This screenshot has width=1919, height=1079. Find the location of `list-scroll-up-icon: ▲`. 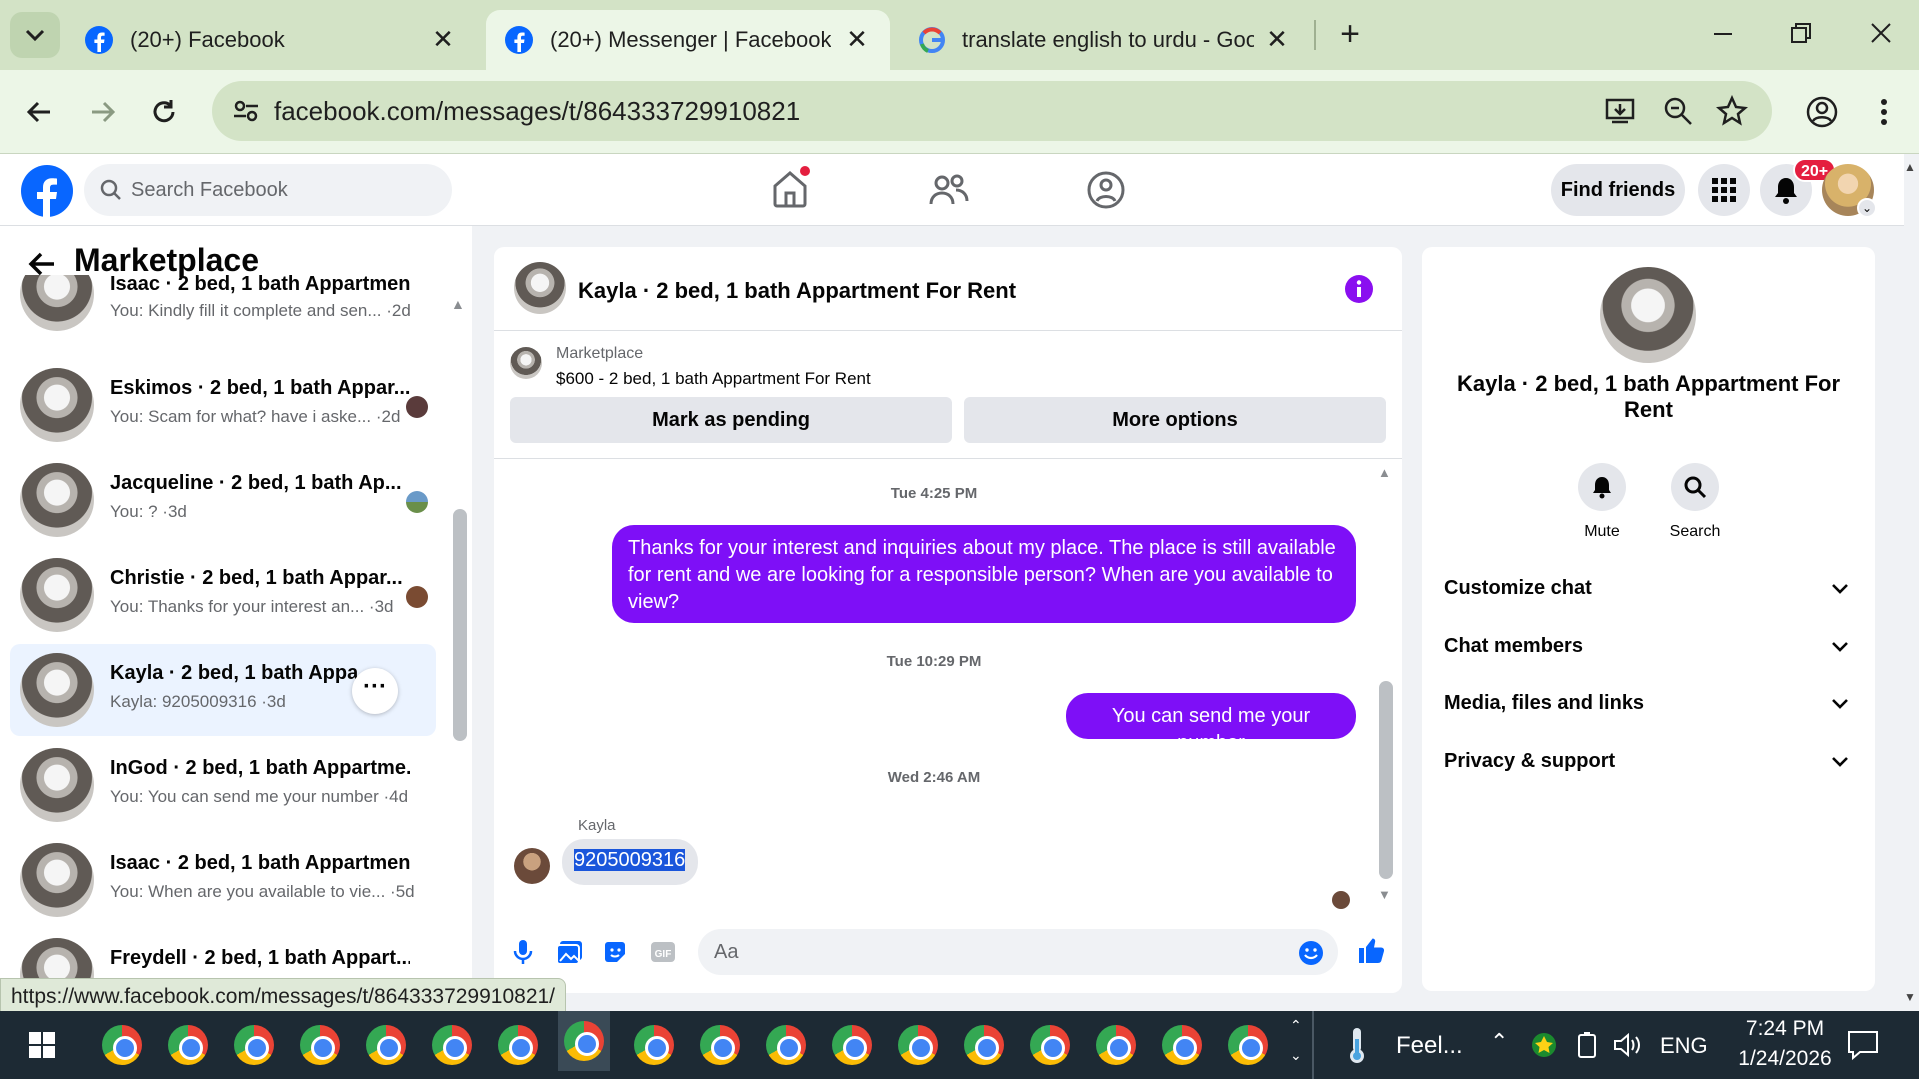

list-scroll-up-icon: ▲ is located at coordinates (458, 304).